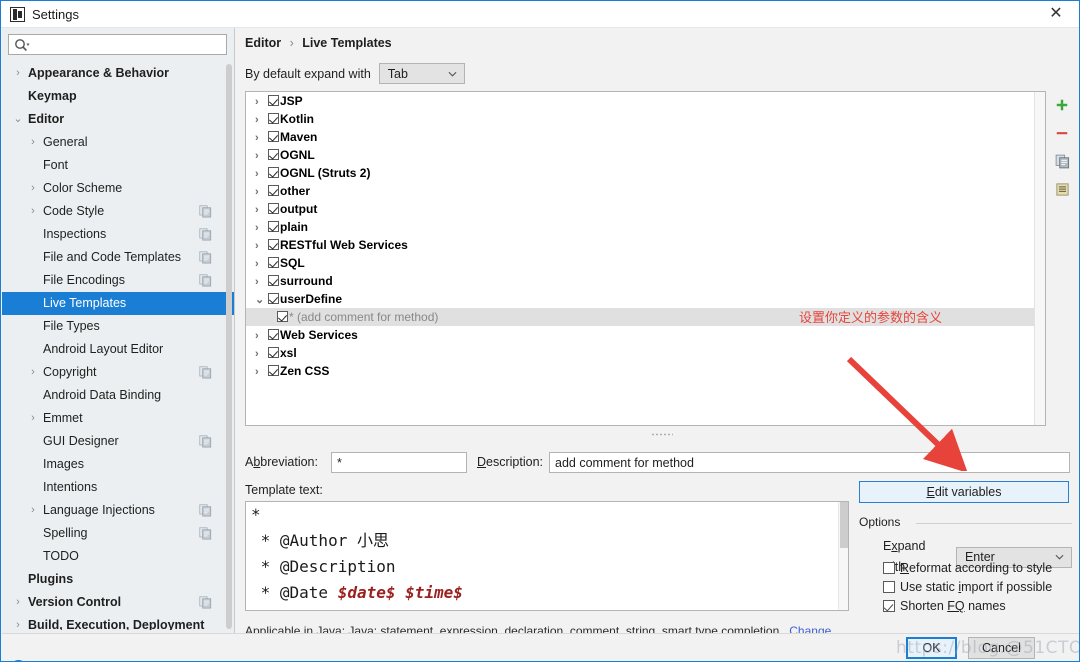 The image size is (1080, 662). I want to click on sidebar-item-inspections: Inspections, so click(118, 234).